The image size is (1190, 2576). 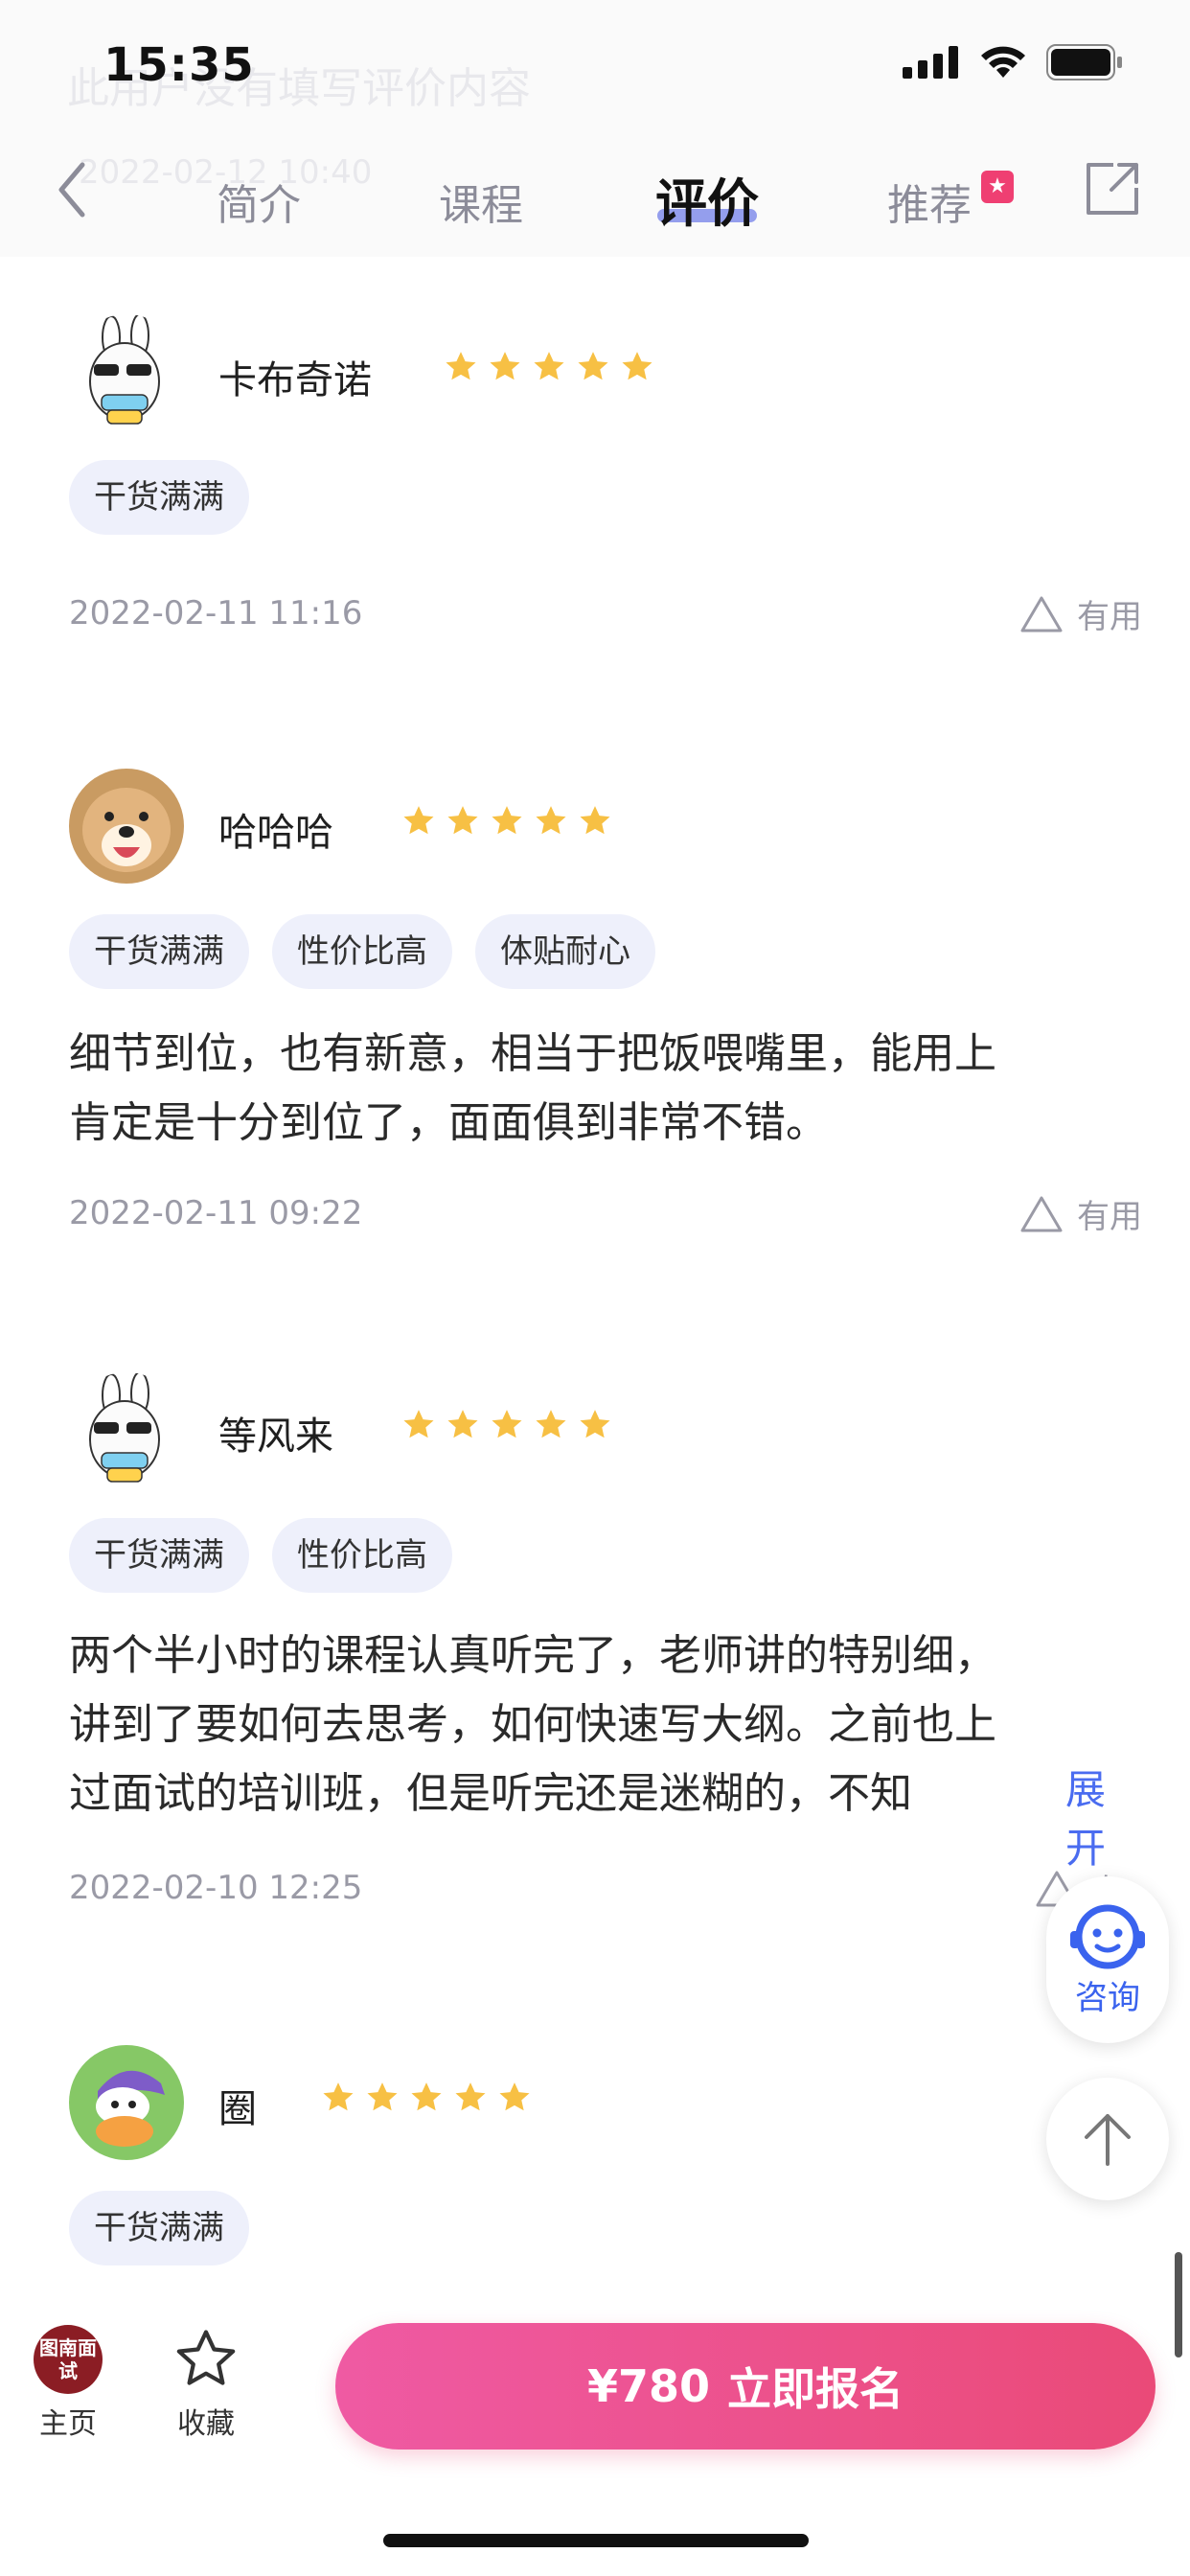 What do you see at coordinates (259, 201) in the screenshot?
I see `tab-intro: 简介` at bounding box center [259, 201].